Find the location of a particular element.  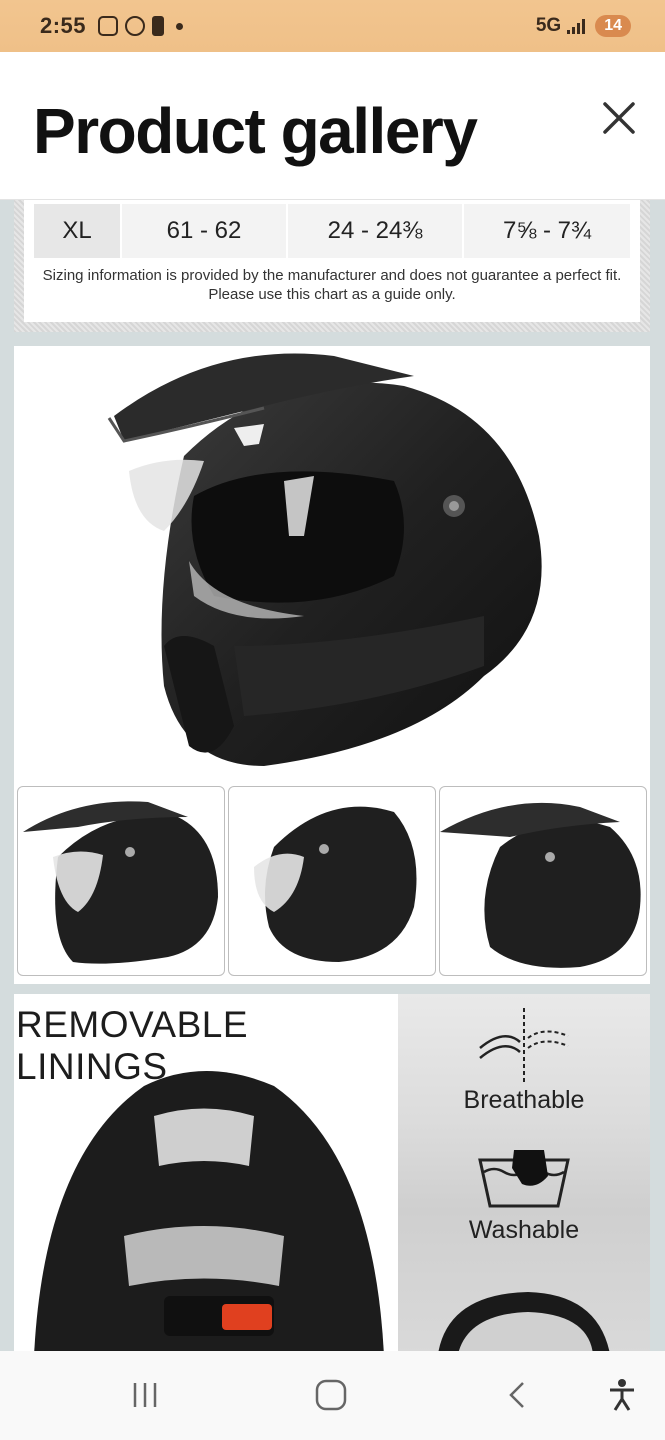

back-button is located at coordinates (518, 1395).